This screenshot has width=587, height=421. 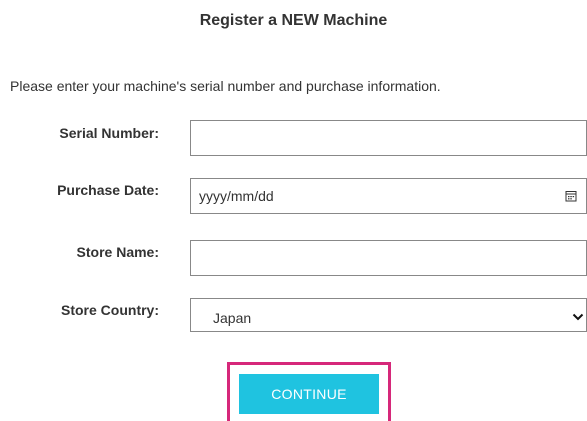 I want to click on chevron-down-icon, so click(x=578, y=317).